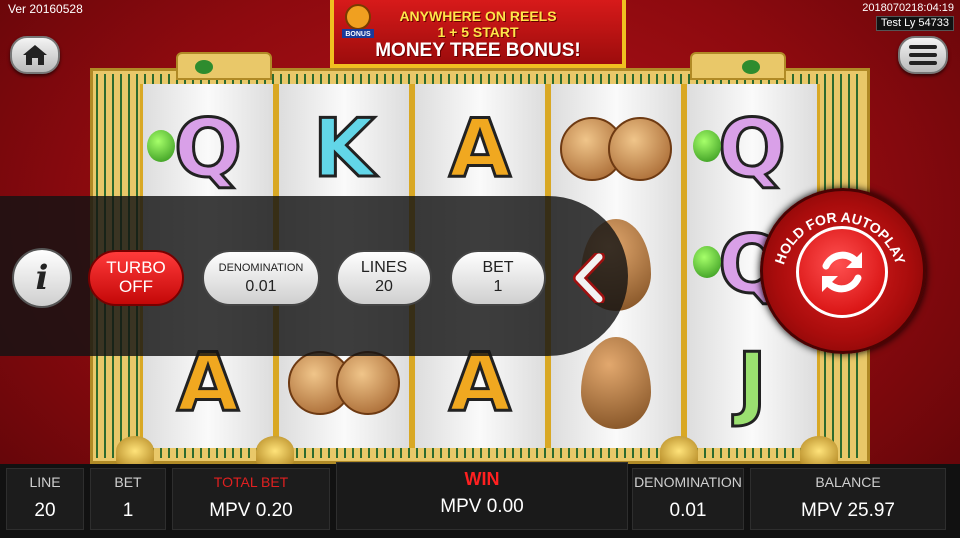 This screenshot has height=538, width=960. Describe the element at coordinates (616, 383) in the screenshot. I see `egg-icon` at that location.